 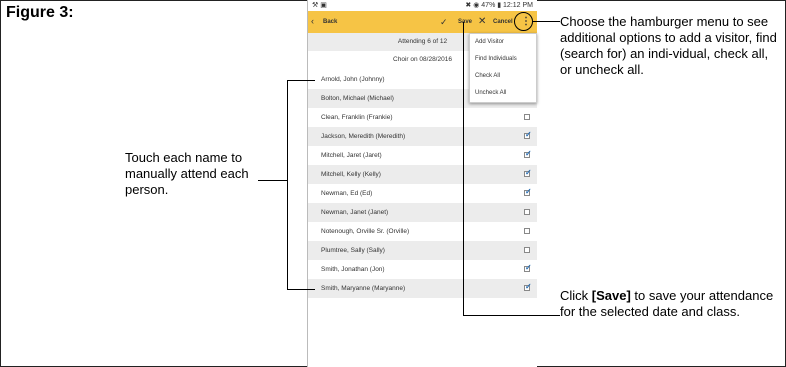 What do you see at coordinates (511, 315) in the screenshot?
I see `save-callout-horizontal` at bounding box center [511, 315].